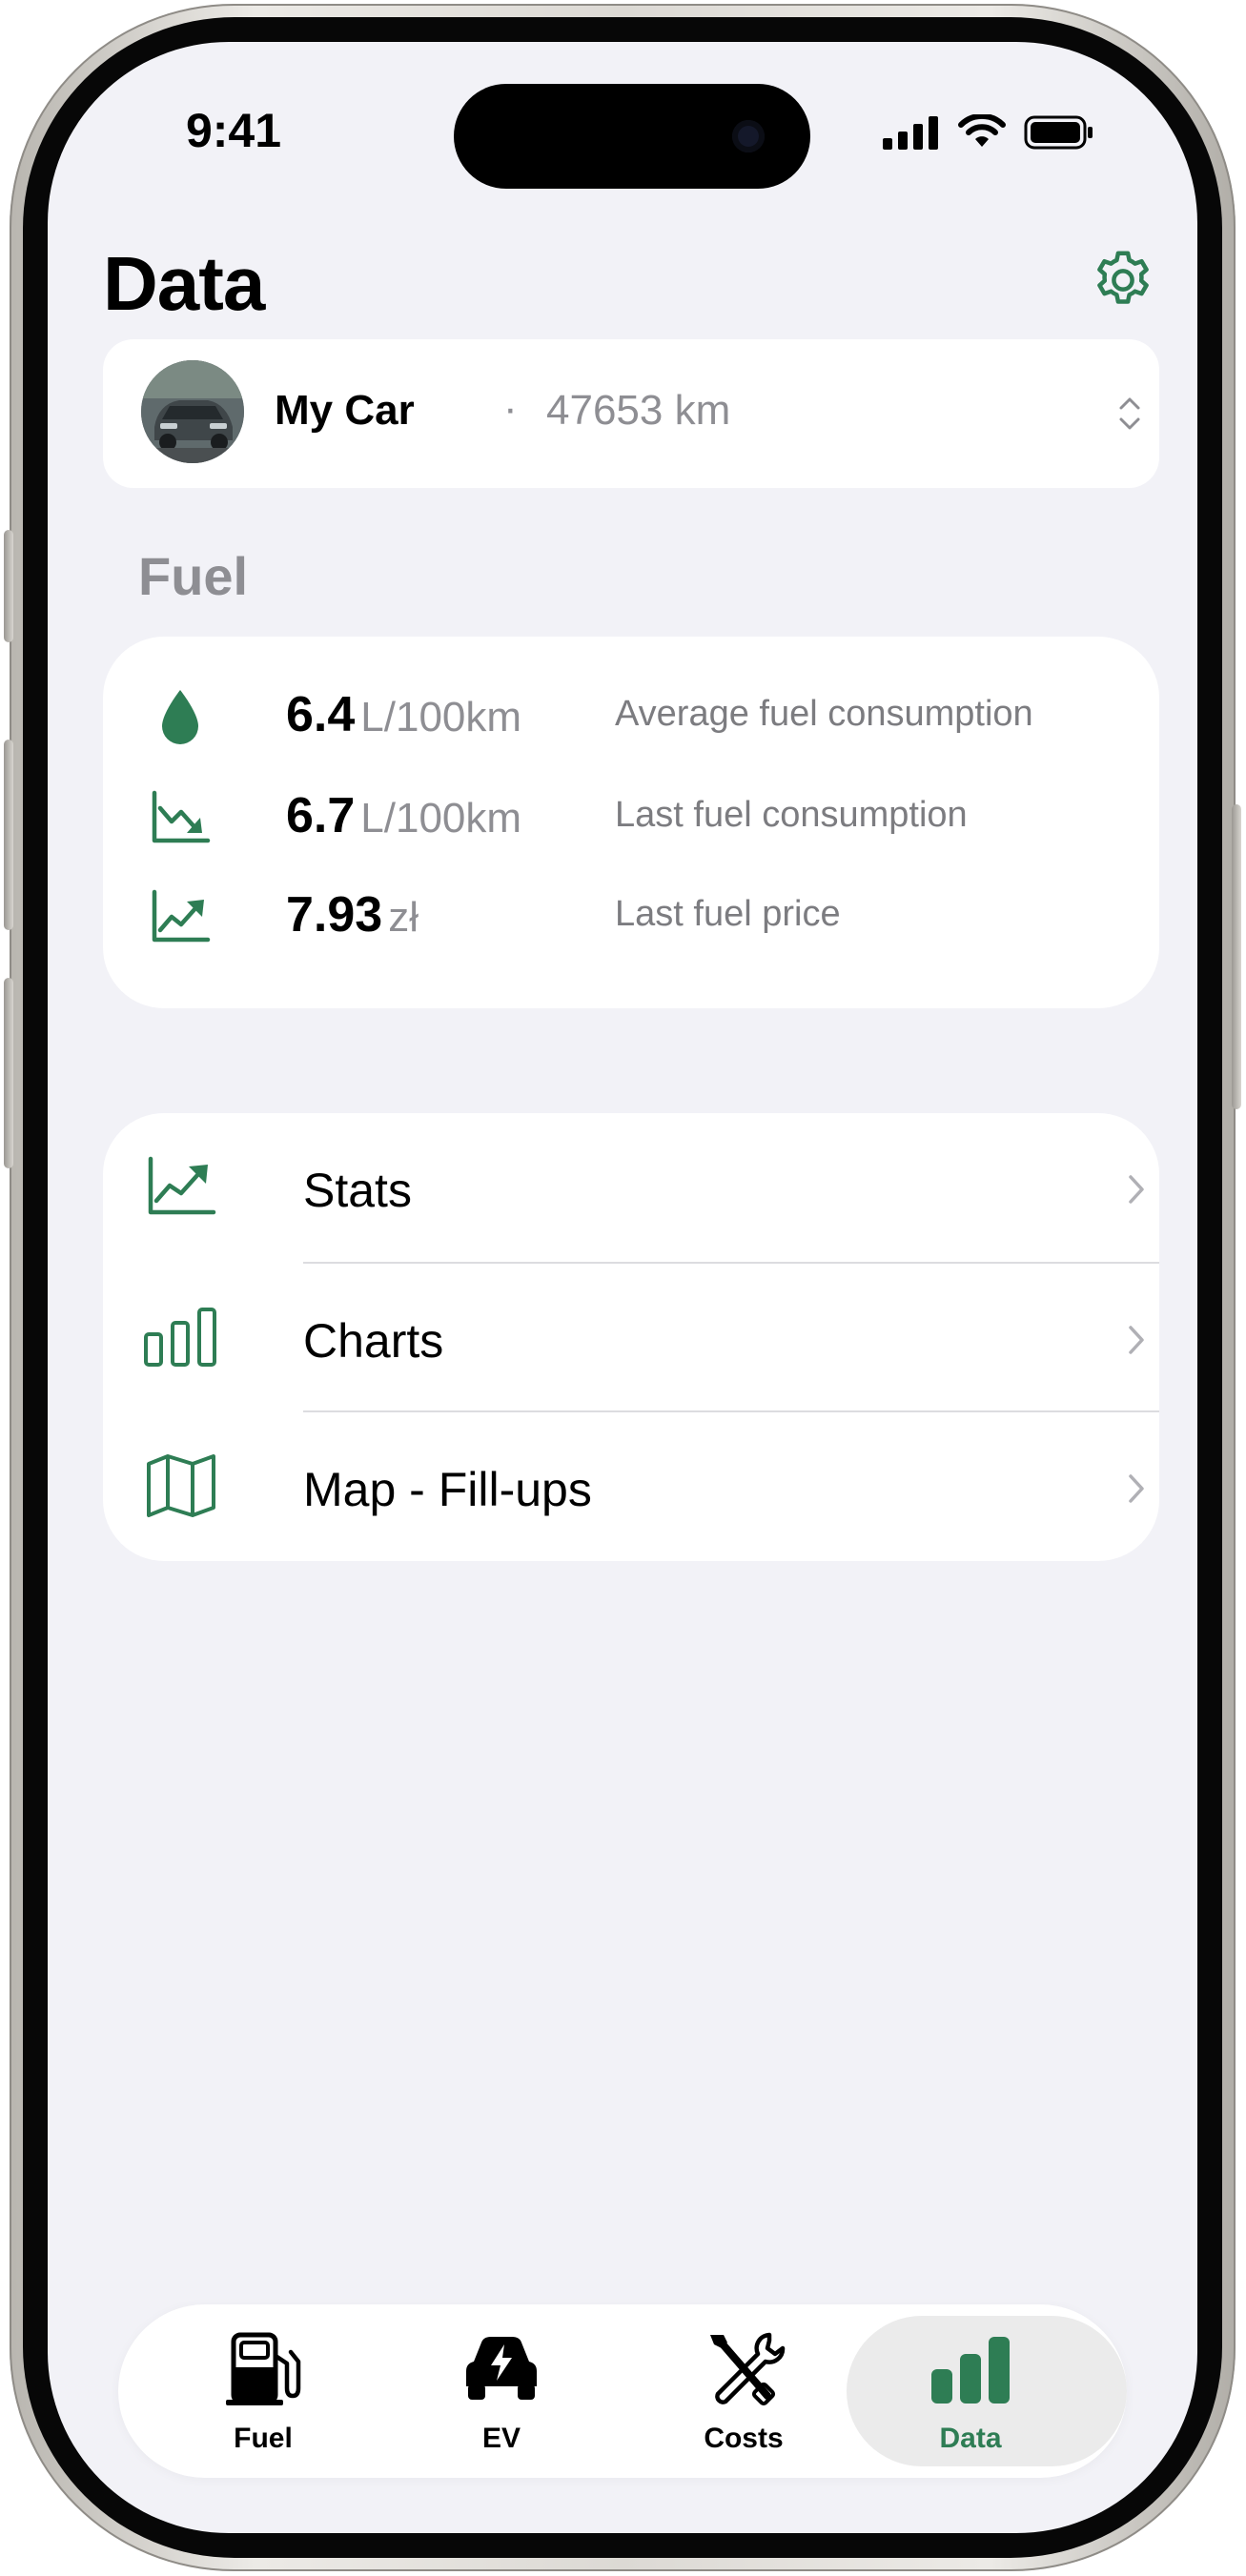 Image resolution: width=1246 pixels, height=2576 pixels. What do you see at coordinates (181, 1485) in the screenshot?
I see `map-icon` at bounding box center [181, 1485].